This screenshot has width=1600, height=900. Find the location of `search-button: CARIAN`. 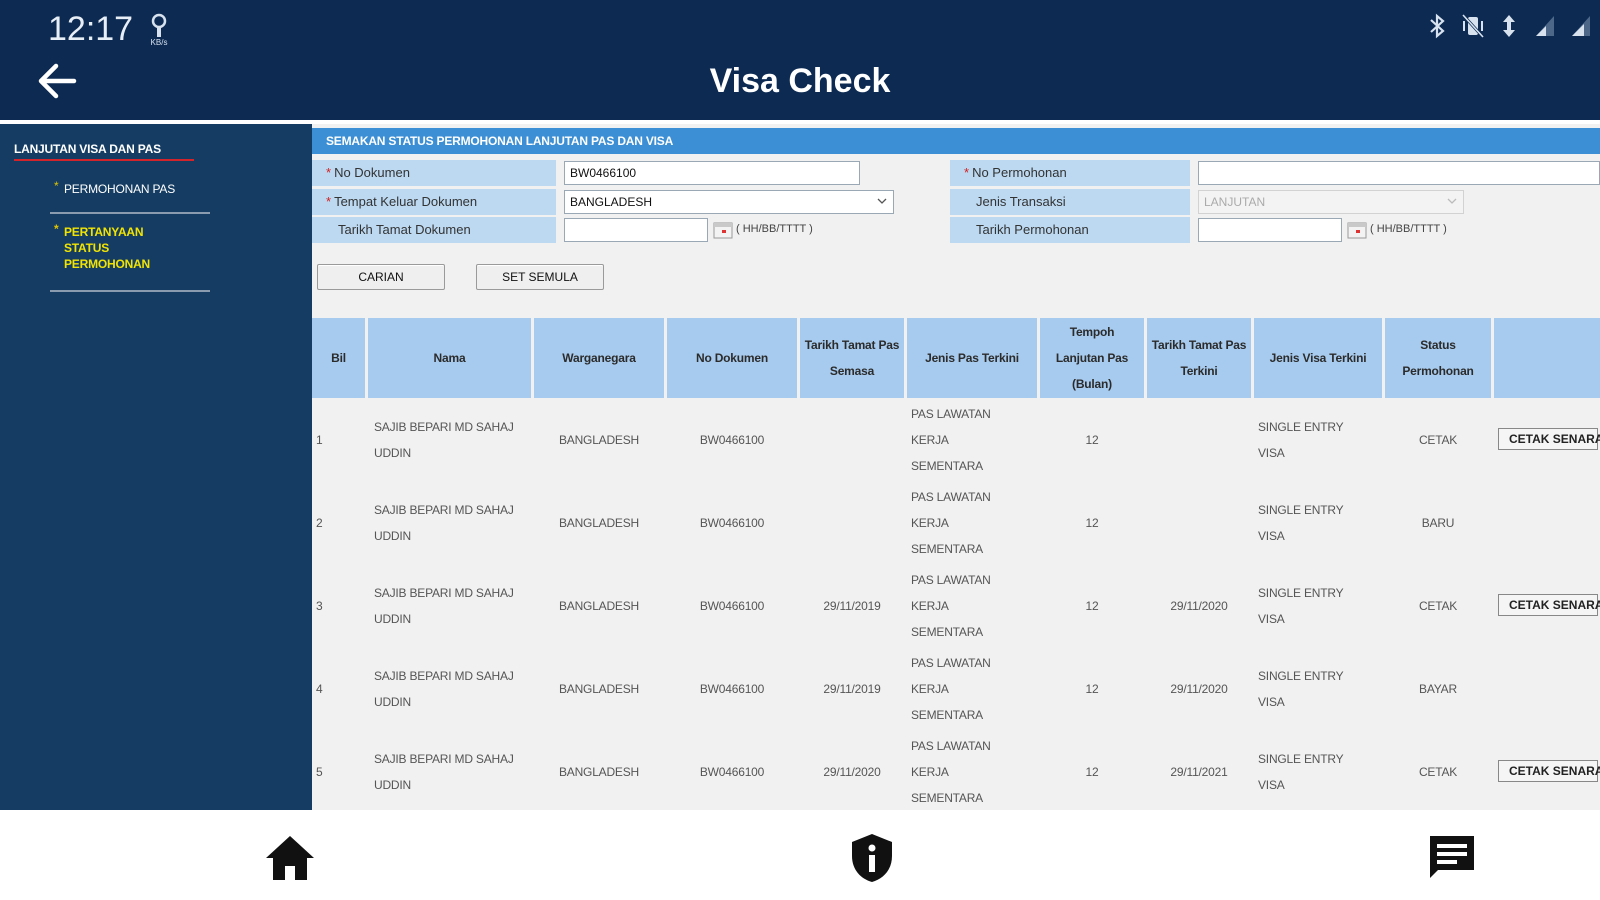

search-button: CARIAN is located at coordinates (381, 277).